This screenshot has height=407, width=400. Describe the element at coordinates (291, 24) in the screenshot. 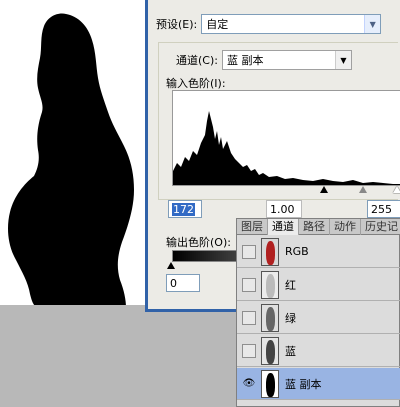

I see `preset-select: 自定 ▼` at that location.